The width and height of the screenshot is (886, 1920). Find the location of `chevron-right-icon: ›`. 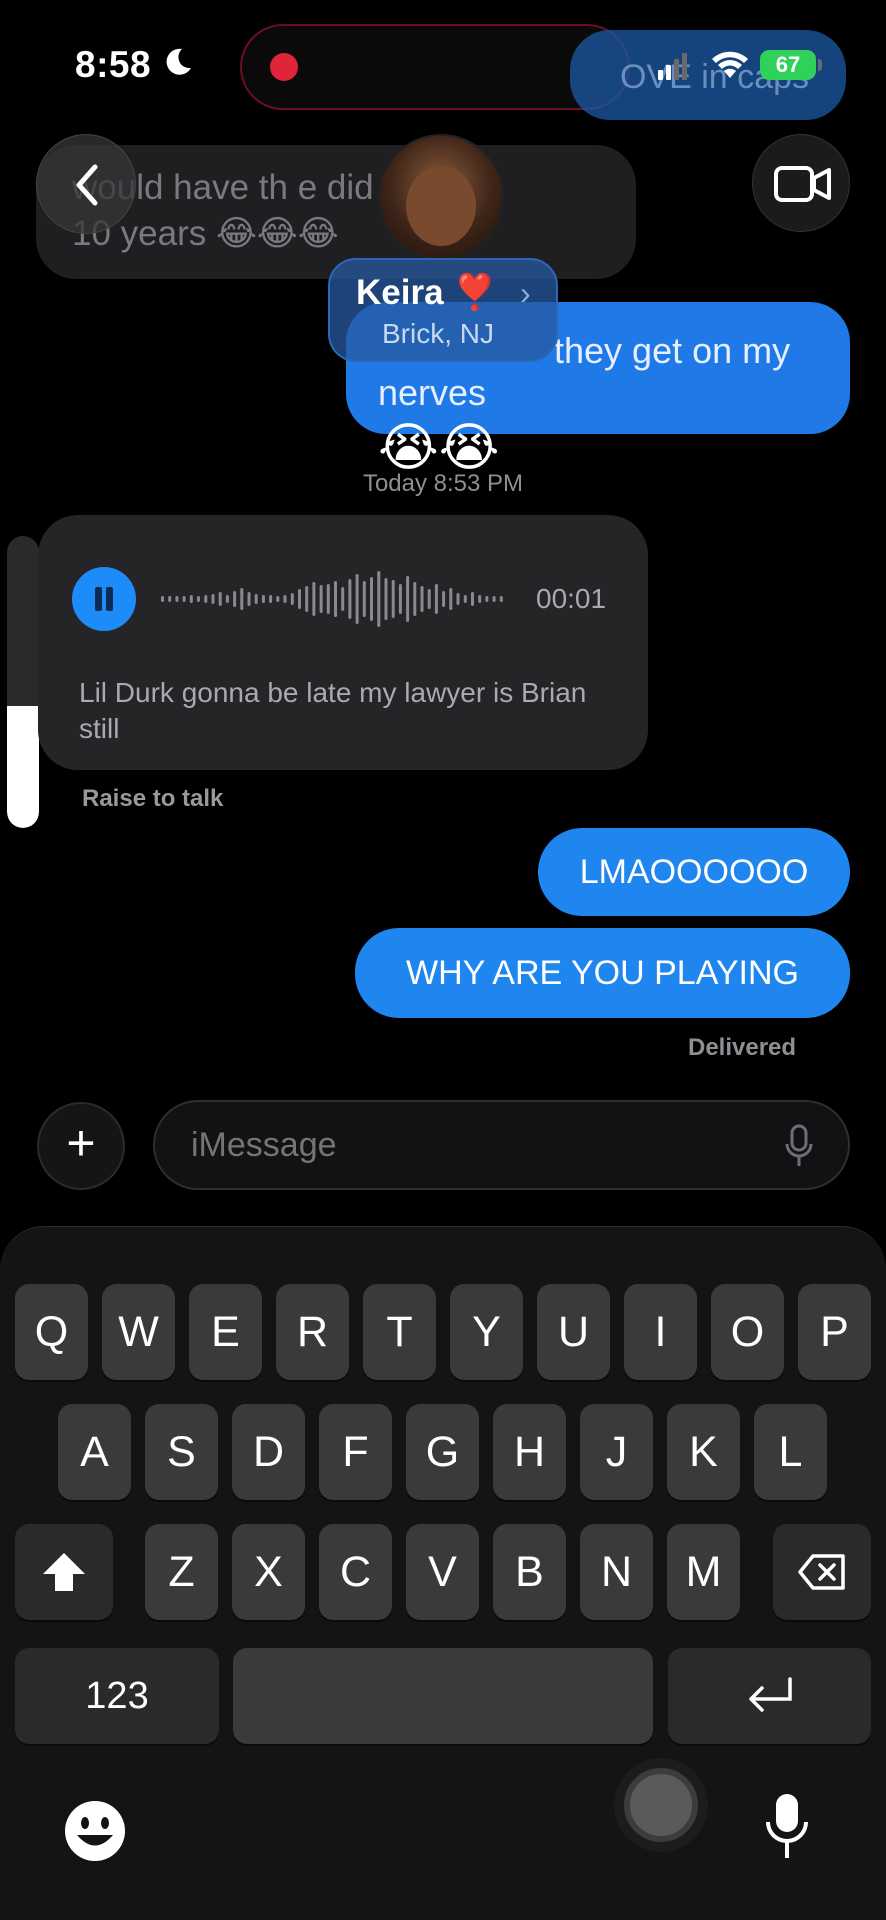

chevron-right-icon: › is located at coordinates (525, 293).